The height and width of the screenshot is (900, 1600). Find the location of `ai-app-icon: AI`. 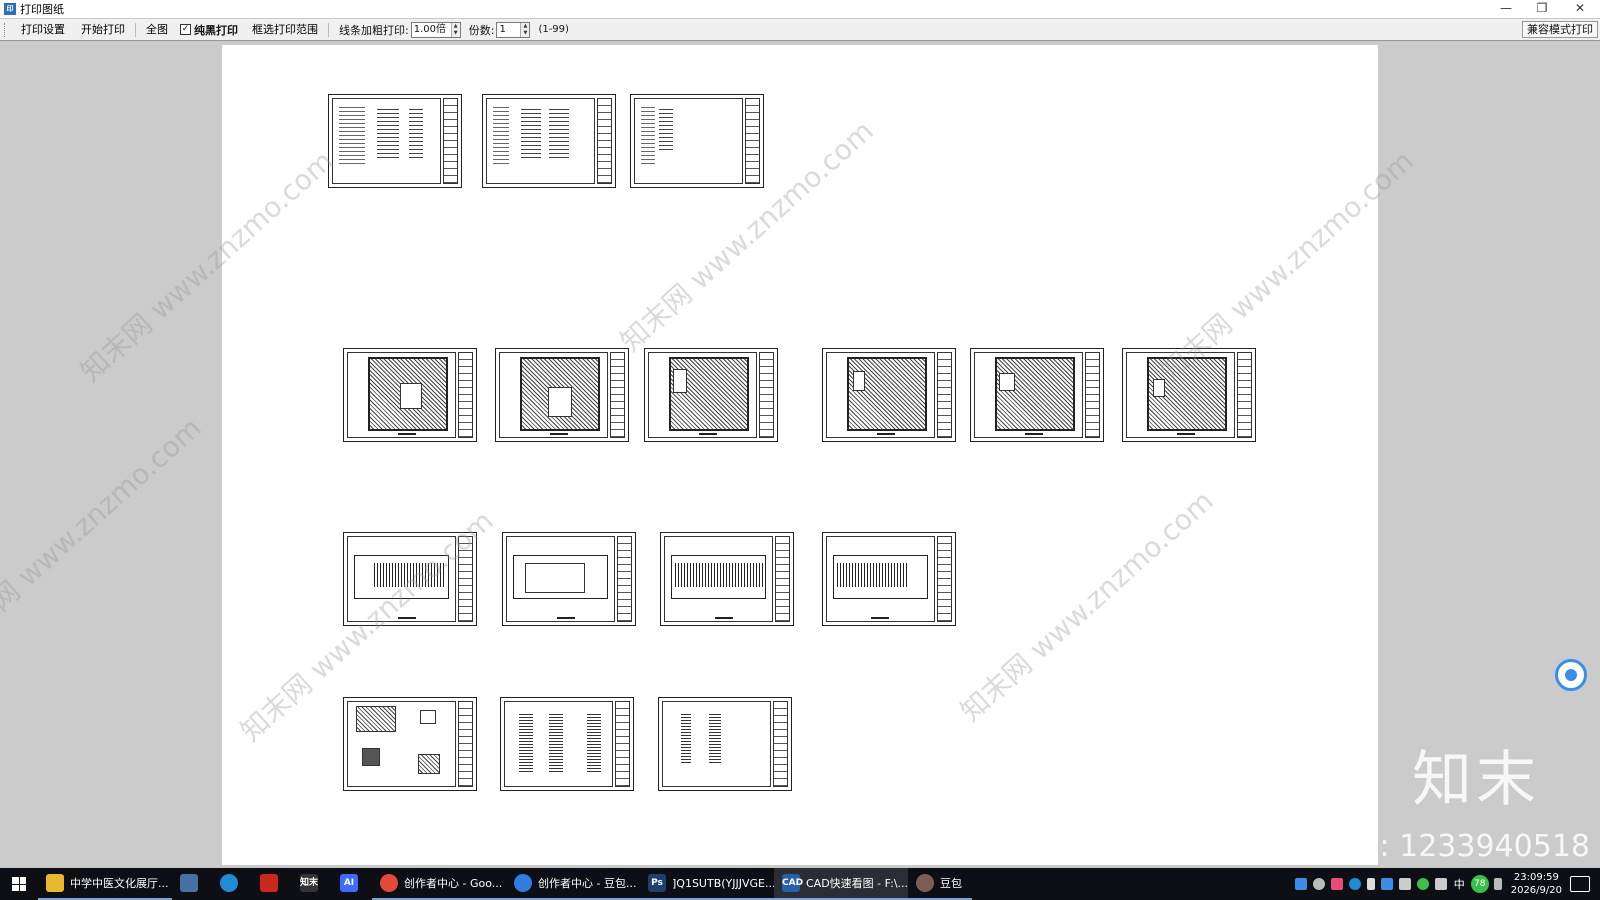

ai-app-icon: AI is located at coordinates (349, 883).